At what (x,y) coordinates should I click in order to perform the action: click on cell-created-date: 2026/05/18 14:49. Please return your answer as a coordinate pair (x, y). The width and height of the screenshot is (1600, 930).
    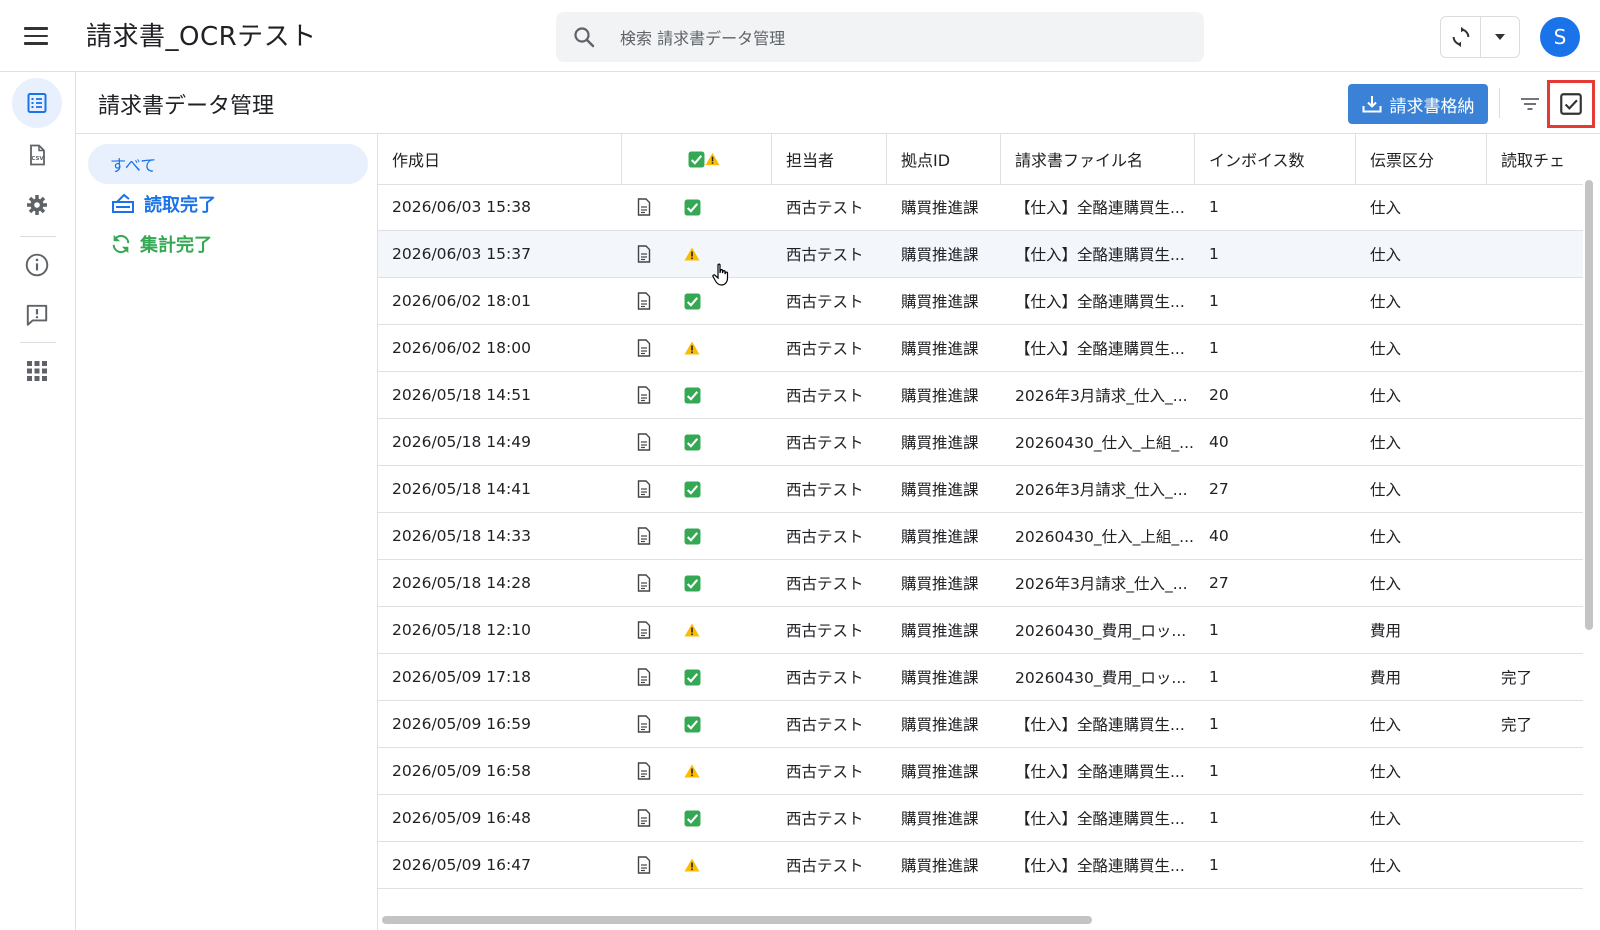
    Looking at the image, I should click on (461, 442).